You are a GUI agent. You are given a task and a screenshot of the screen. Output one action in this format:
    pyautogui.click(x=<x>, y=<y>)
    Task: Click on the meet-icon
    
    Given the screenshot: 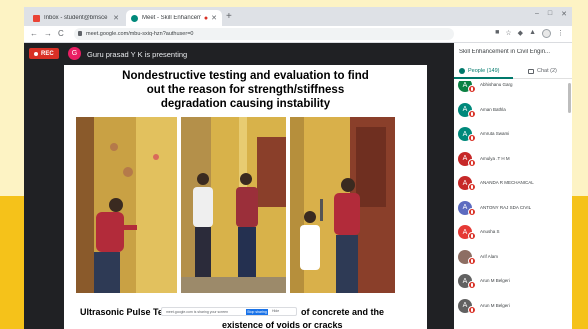 What is the action you would take?
    pyautogui.click(x=134, y=18)
    